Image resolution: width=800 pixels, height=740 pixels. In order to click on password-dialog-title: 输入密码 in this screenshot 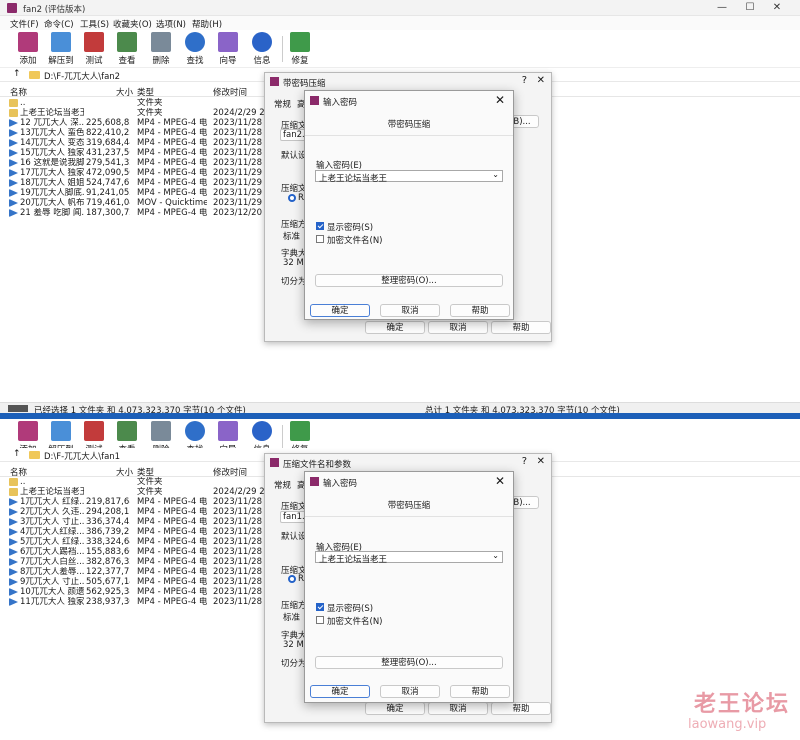, I will do `click(340, 103)`.